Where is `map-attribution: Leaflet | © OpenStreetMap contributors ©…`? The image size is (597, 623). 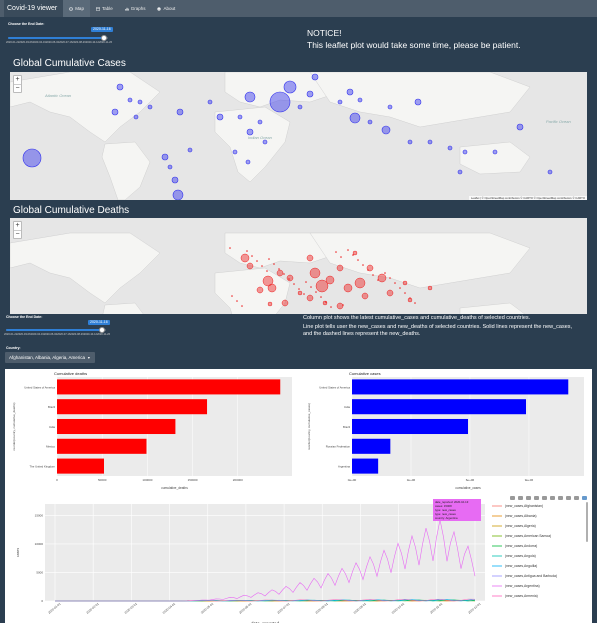
map-attribution: Leaflet | © OpenStreetMap contributors ©… is located at coordinates (527, 198).